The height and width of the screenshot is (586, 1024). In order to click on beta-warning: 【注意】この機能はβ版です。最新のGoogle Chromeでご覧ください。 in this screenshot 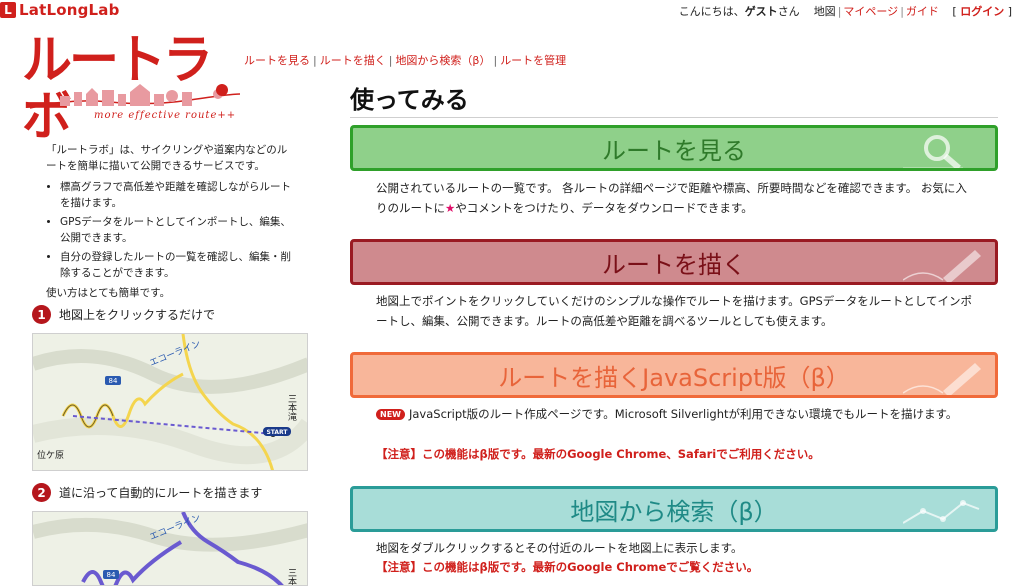, I will do `click(567, 567)`.